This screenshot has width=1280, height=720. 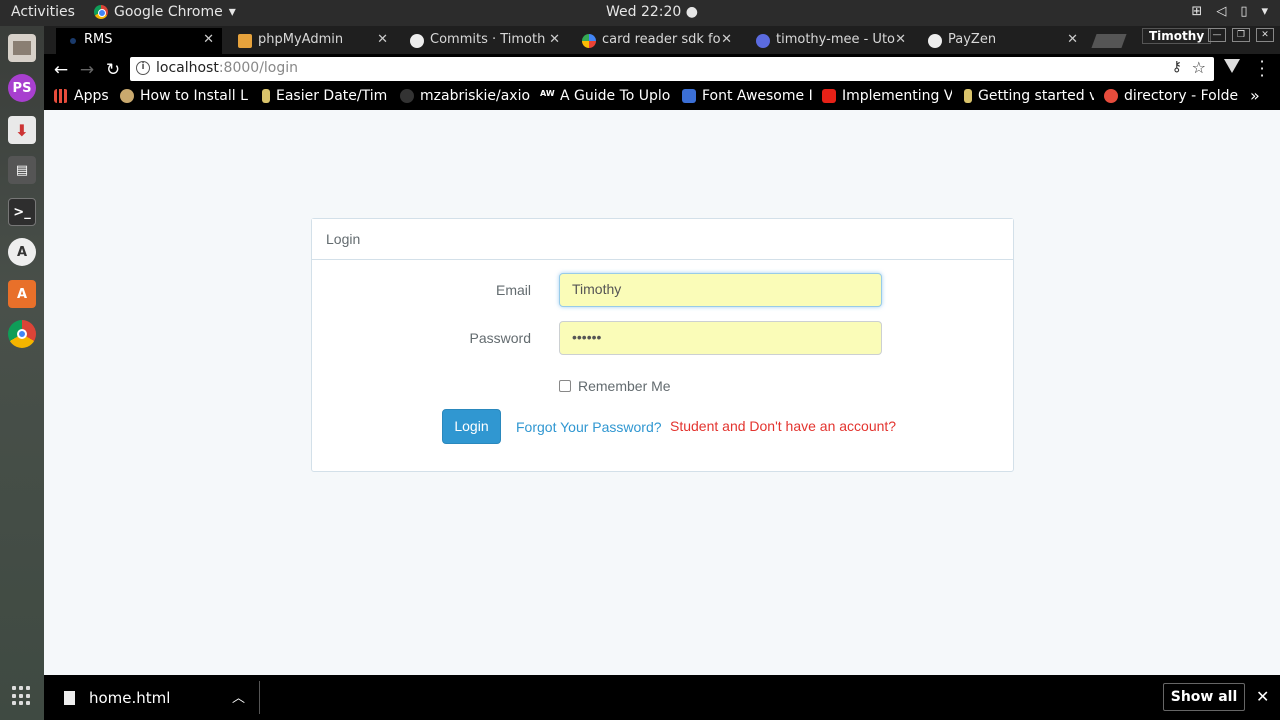 What do you see at coordinates (662, 697) in the screenshot?
I see `download-bar: home.html ︿ Show all ✕` at bounding box center [662, 697].